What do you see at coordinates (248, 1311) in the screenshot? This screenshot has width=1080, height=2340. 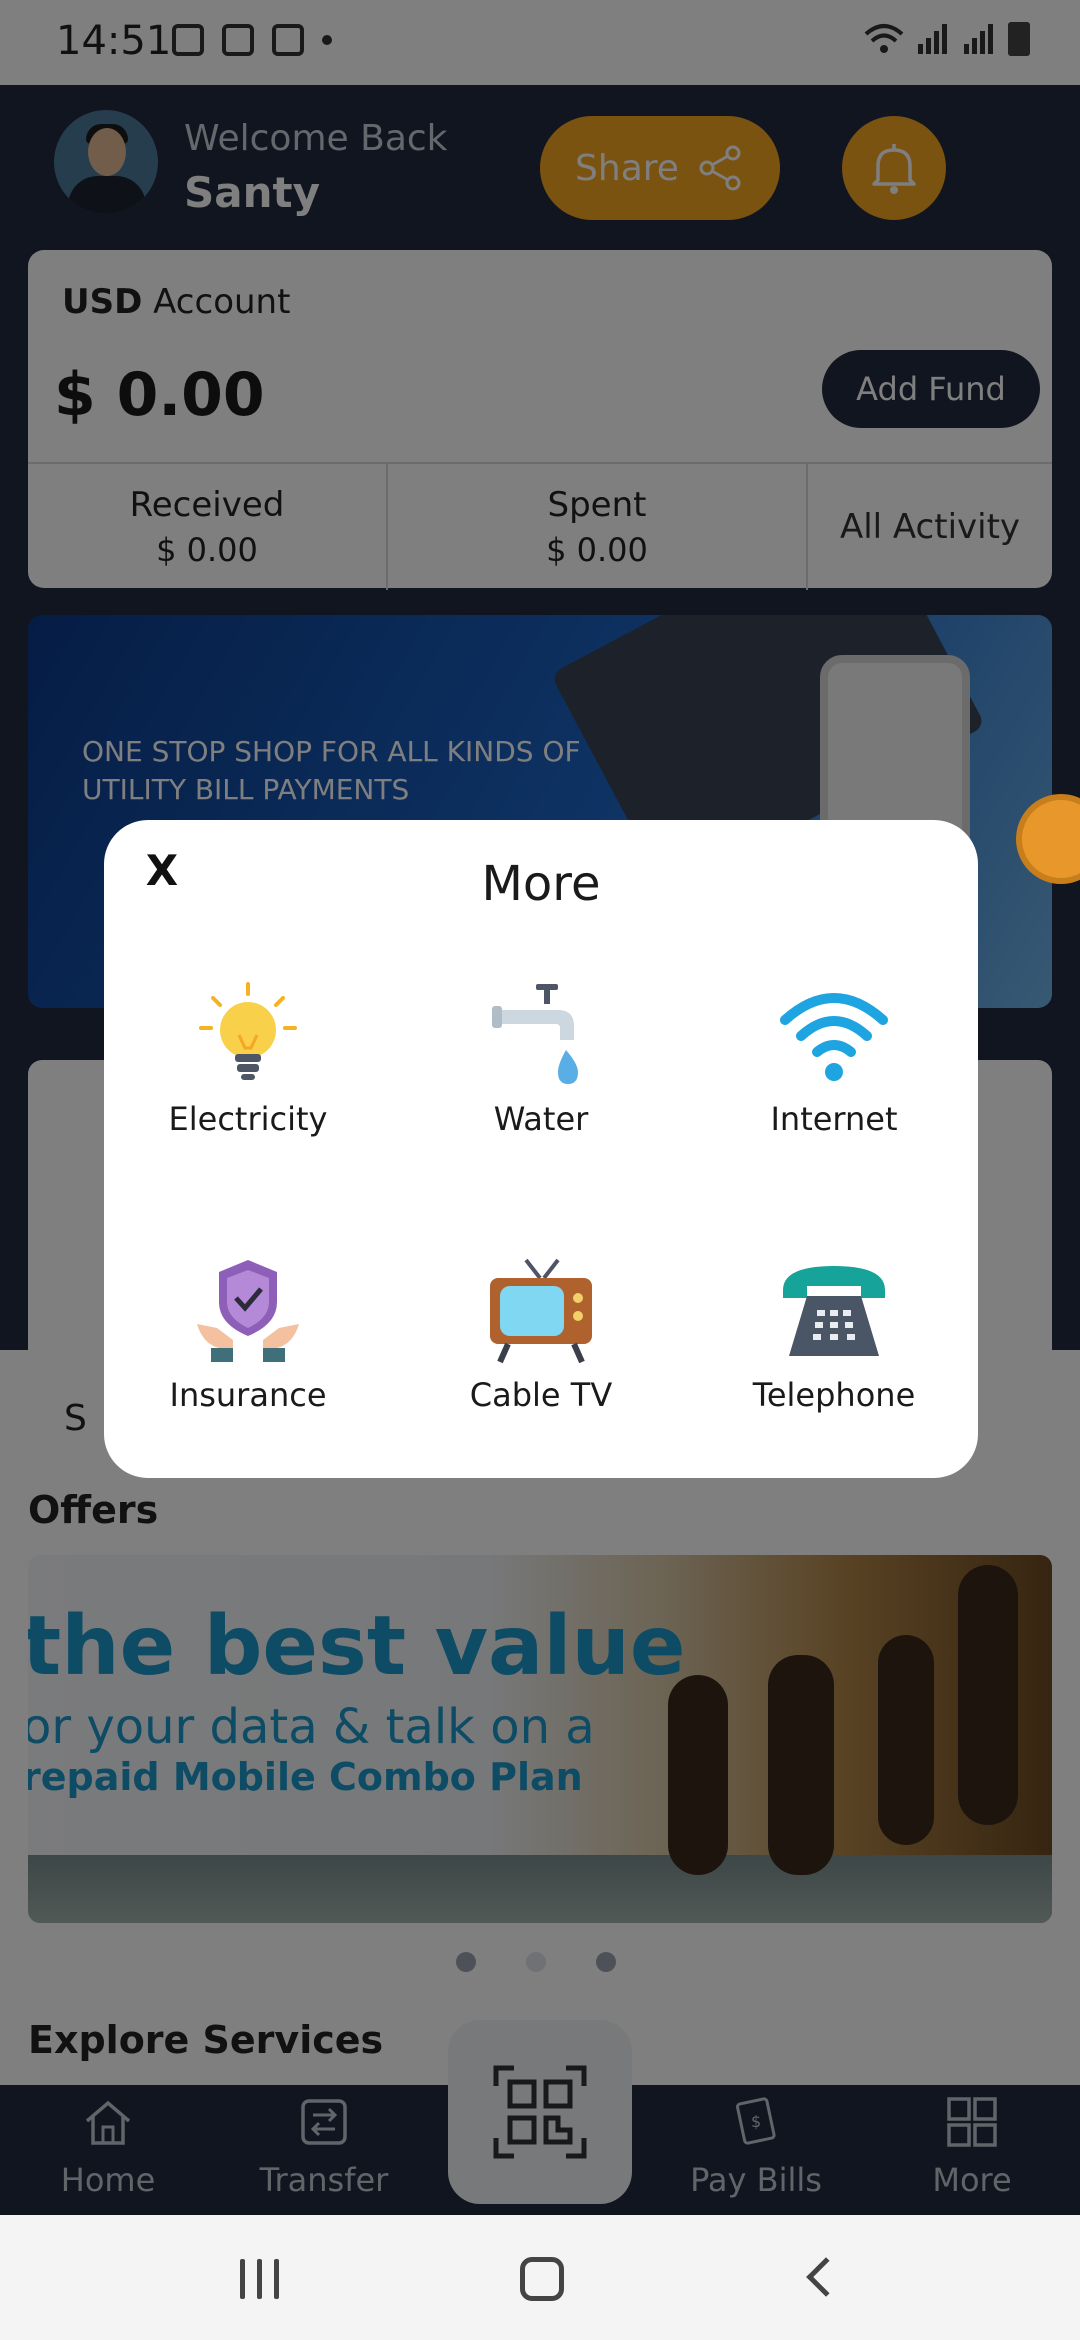 I see `insurance-shield-icon` at bounding box center [248, 1311].